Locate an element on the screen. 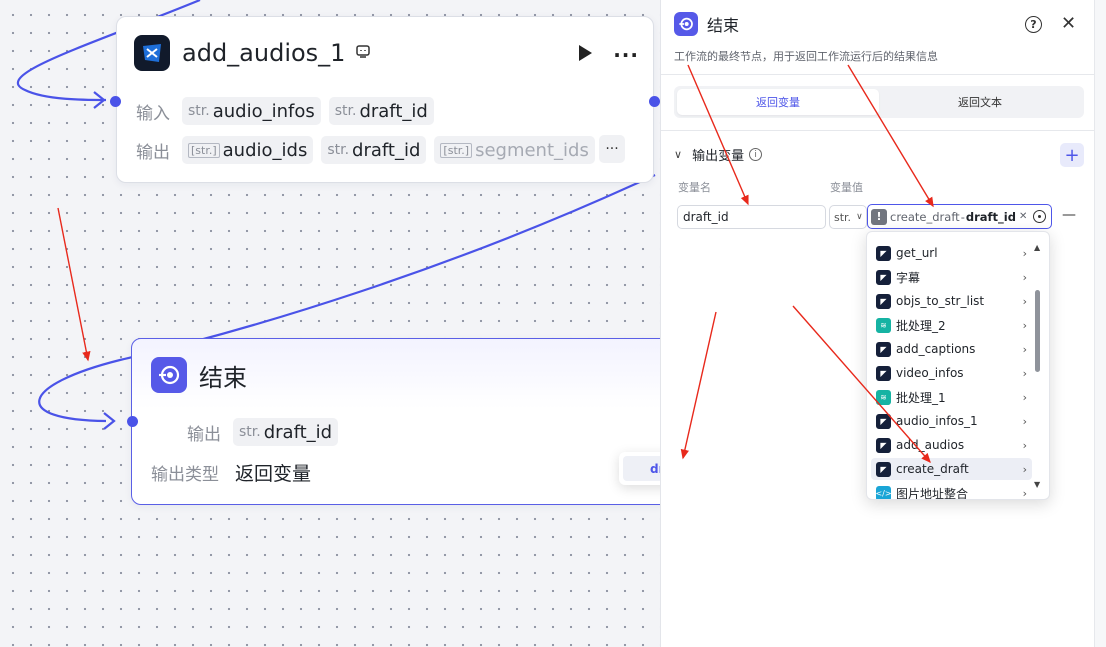  node-actions: ··· is located at coordinates (608, 55).